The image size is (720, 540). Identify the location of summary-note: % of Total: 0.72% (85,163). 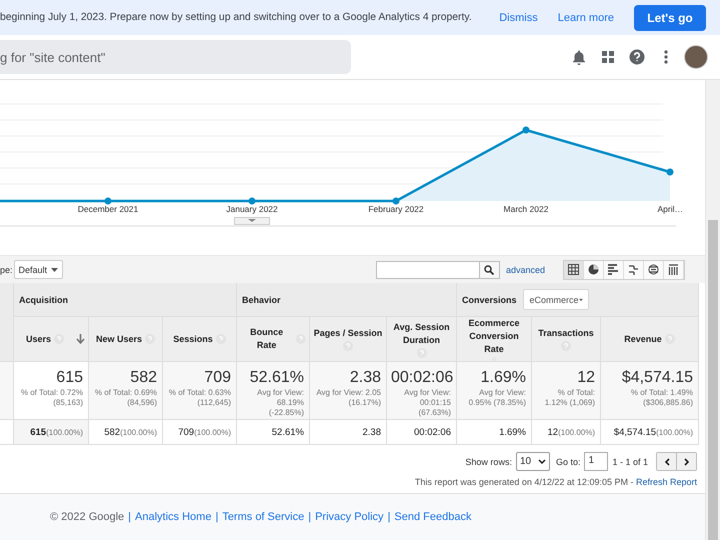
(51, 398).